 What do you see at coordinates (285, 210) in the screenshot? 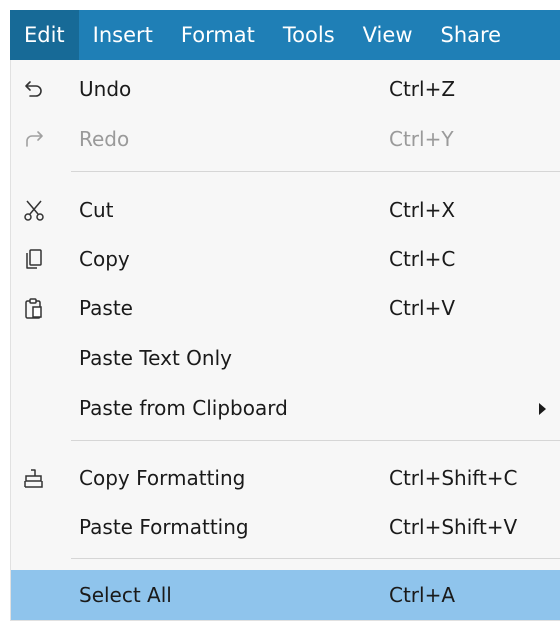
I see `menu-item-cut: Cut Ctrl+X` at bounding box center [285, 210].